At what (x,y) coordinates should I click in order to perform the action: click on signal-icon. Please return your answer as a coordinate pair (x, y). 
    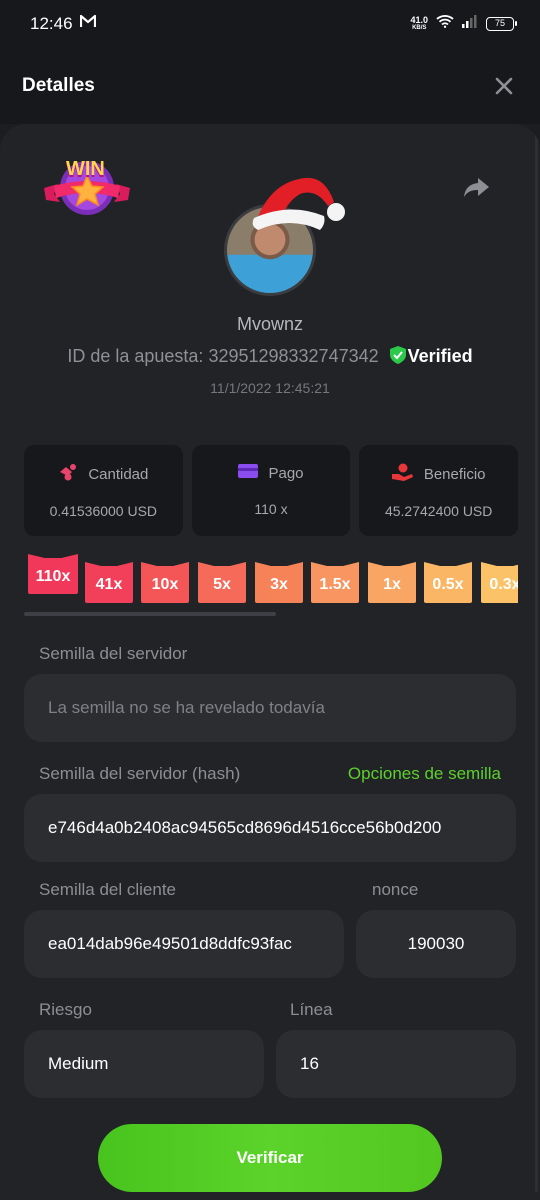
    Looking at the image, I should click on (470, 23).